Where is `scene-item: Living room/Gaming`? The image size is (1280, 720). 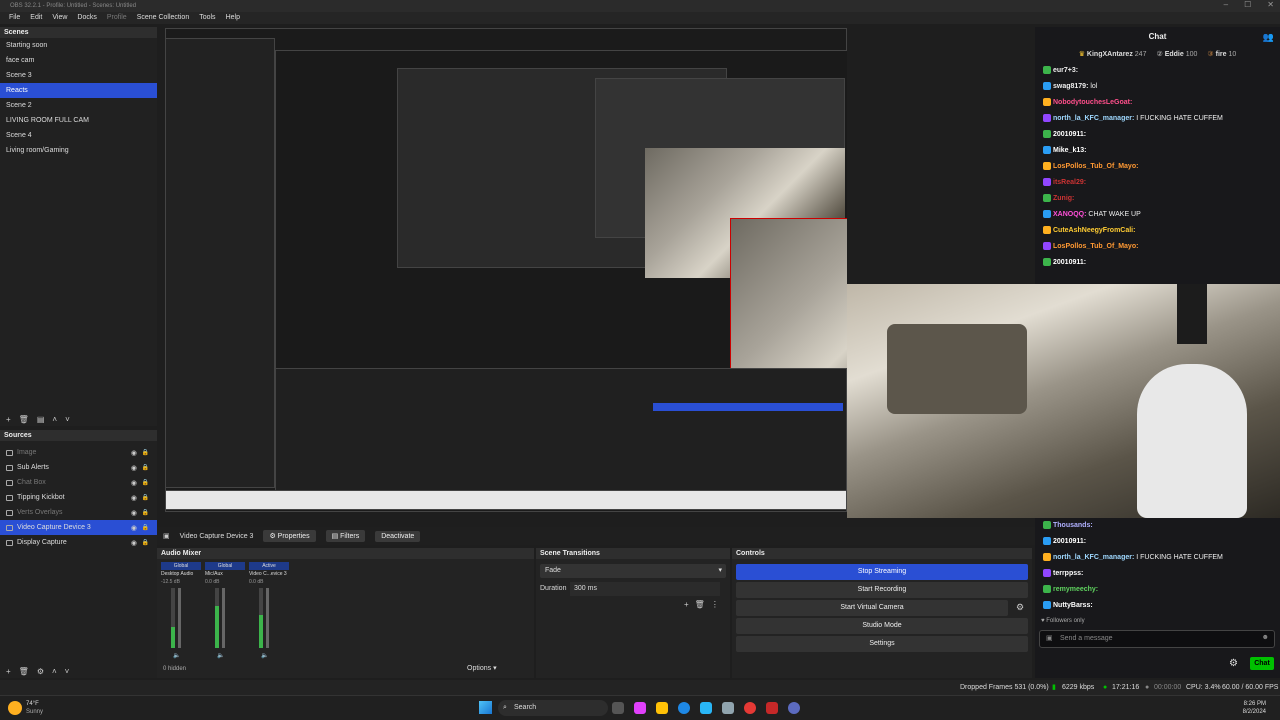
scene-item: Living room/Gaming is located at coordinates (78, 150).